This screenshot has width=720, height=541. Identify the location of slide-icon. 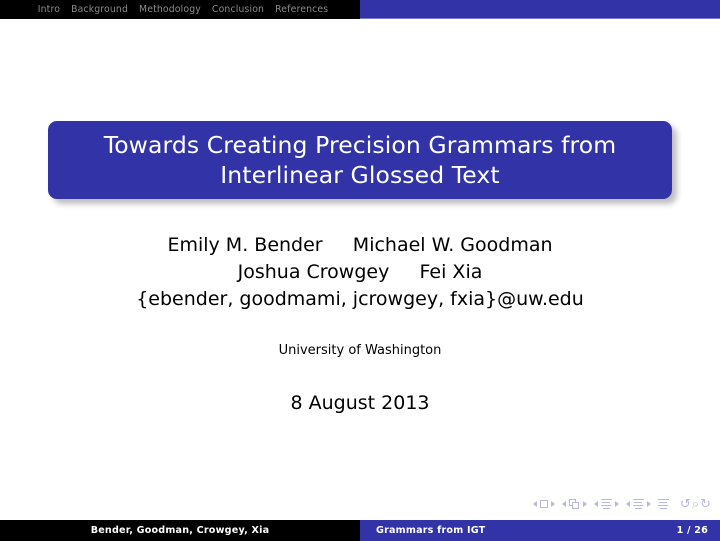
(543, 504).